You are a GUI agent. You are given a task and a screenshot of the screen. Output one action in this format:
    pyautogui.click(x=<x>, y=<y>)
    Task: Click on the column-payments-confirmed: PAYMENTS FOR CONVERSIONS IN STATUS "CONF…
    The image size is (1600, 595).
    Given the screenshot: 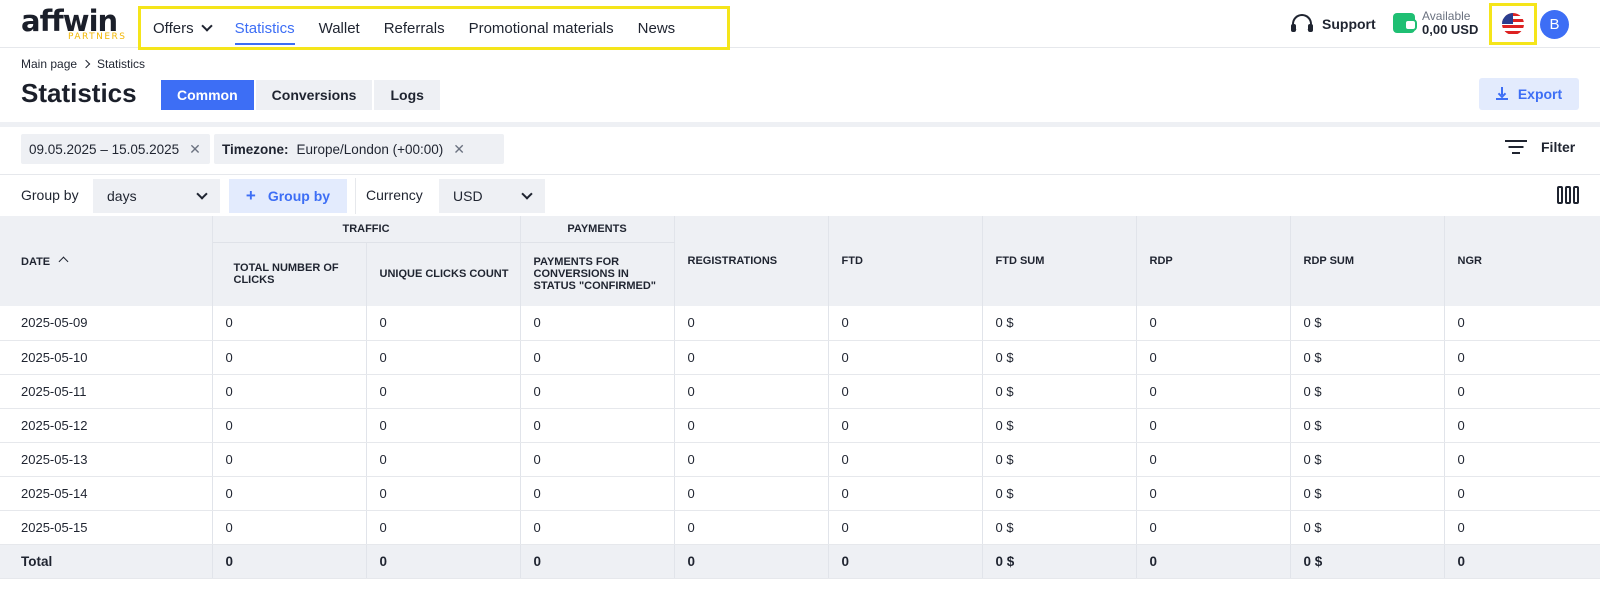 What is the action you would take?
    pyautogui.click(x=597, y=274)
    